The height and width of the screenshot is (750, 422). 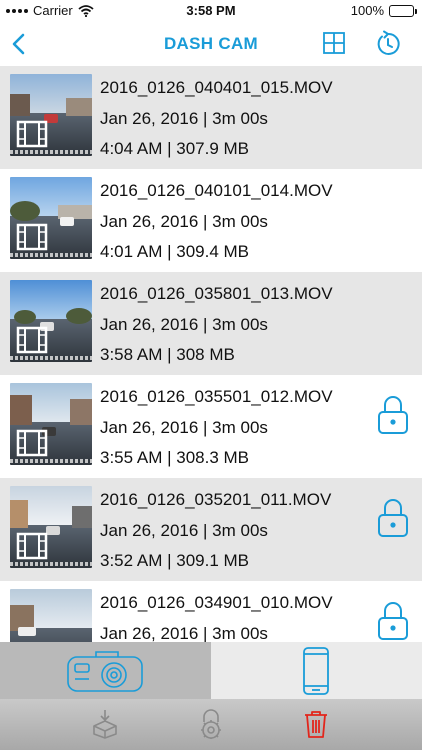 I want to click on grid-icon, so click(x=334, y=43).